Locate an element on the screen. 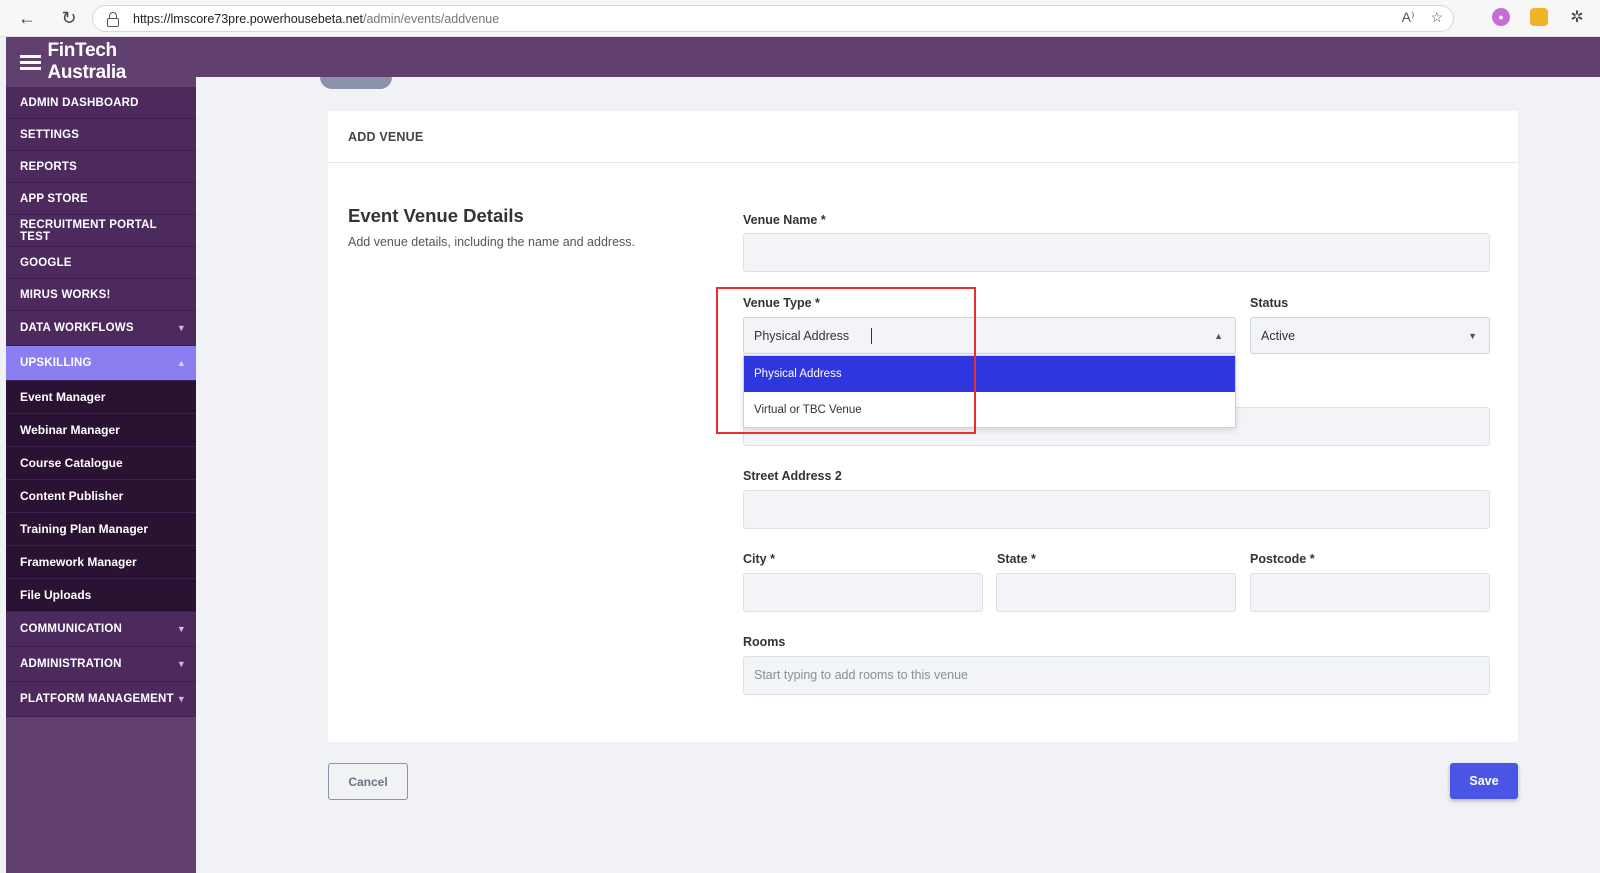  state-label: State * is located at coordinates (1016, 559).